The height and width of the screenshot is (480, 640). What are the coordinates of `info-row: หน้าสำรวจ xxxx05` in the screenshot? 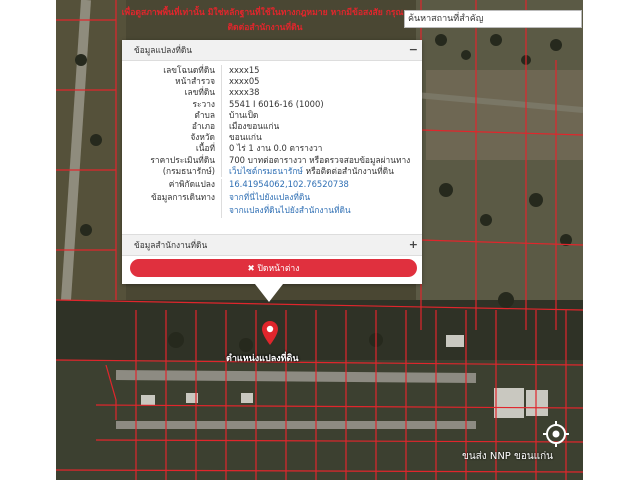 It's located at (272, 82).